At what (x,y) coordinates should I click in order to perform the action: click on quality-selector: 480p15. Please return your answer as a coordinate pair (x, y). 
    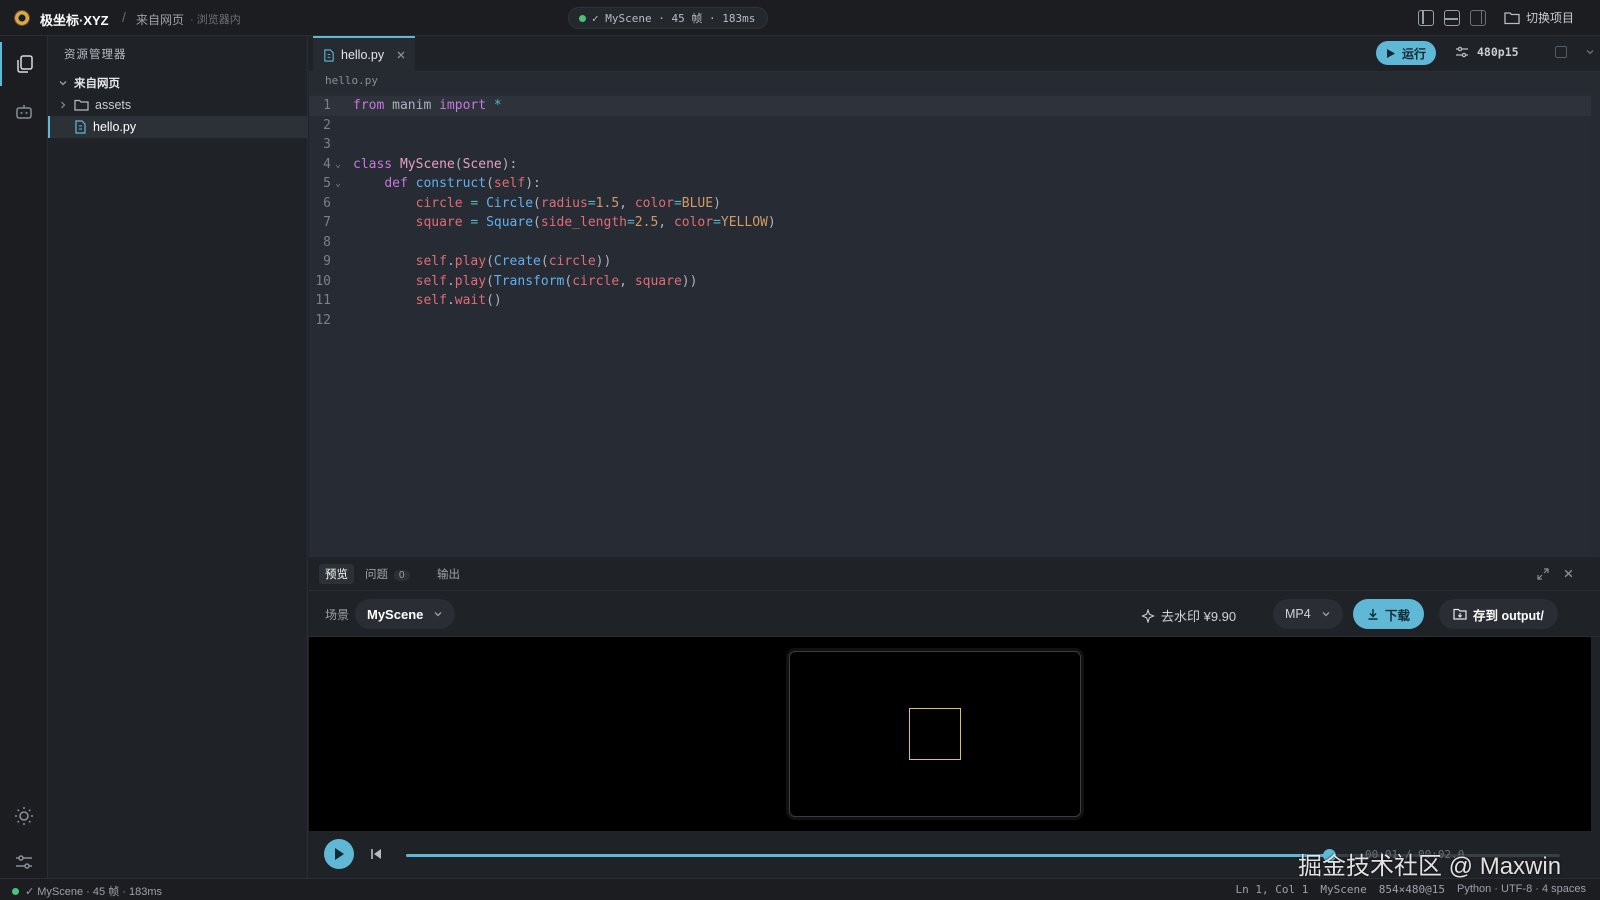
    Looking at the image, I should click on (1525, 52).